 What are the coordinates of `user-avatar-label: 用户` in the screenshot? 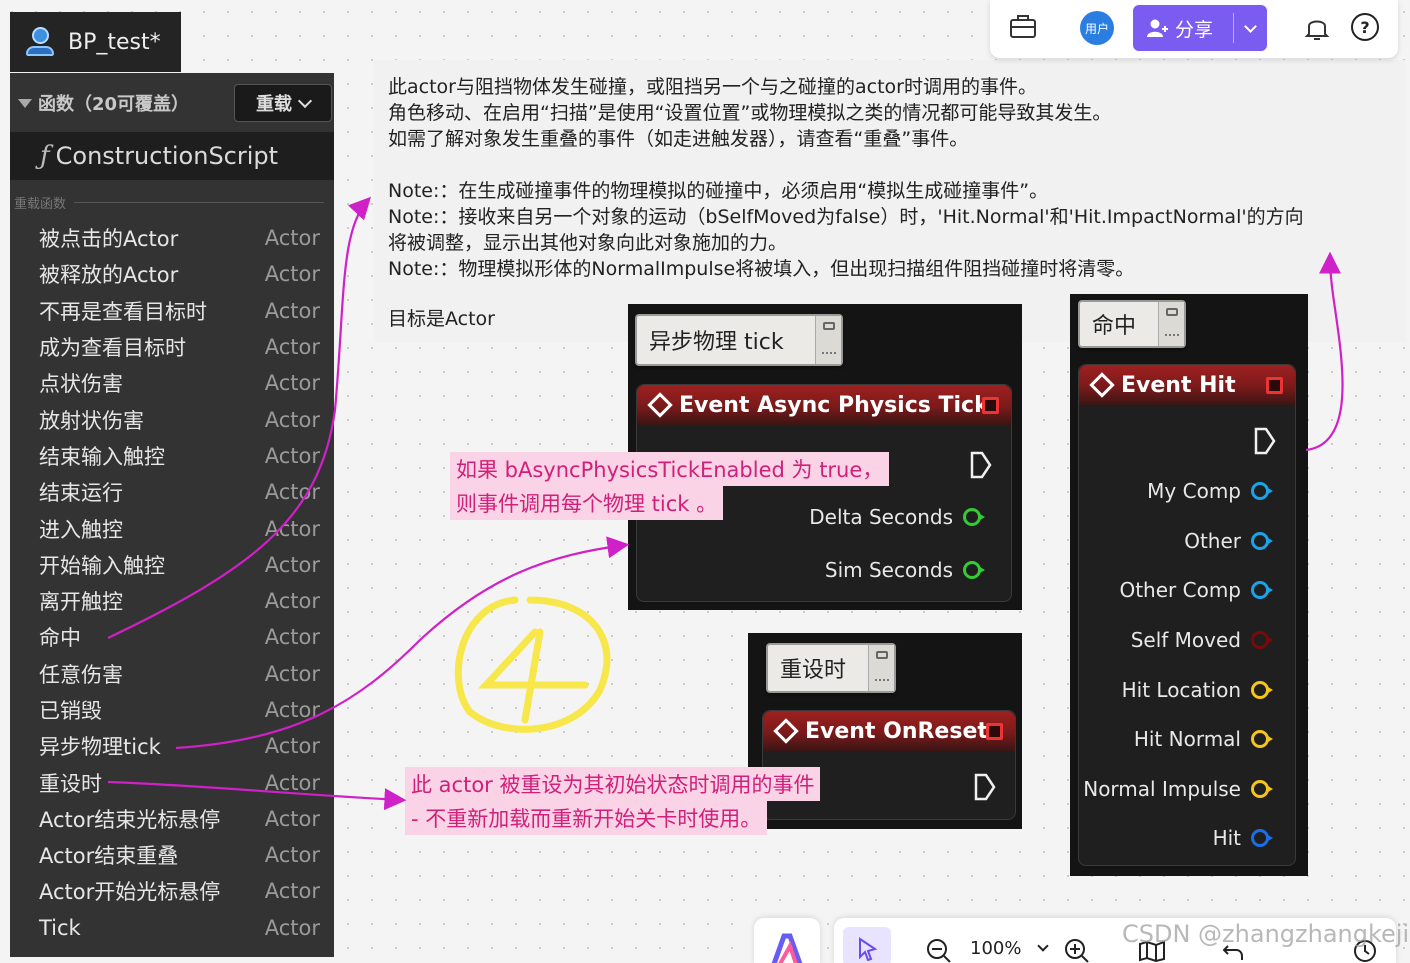 It's located at (1096, 28).